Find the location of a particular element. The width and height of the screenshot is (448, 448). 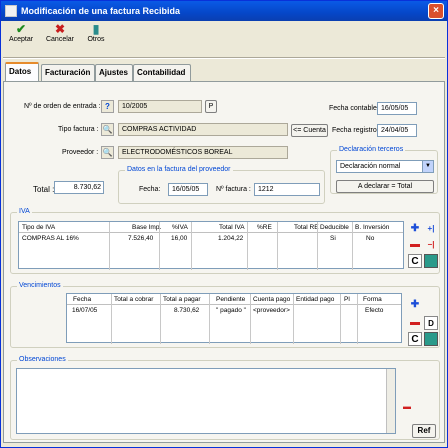

iva-title: IVA is located at coordinates (24, 211).